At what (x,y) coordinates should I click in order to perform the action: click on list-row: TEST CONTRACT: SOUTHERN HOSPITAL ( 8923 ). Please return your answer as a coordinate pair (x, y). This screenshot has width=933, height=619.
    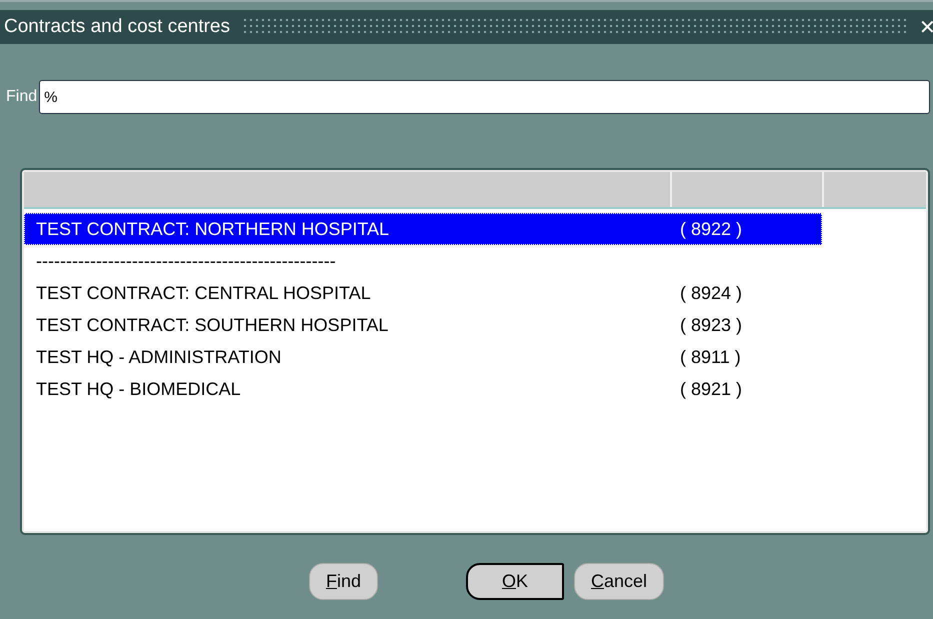
    Looking at the image, I should click on (423, 325).